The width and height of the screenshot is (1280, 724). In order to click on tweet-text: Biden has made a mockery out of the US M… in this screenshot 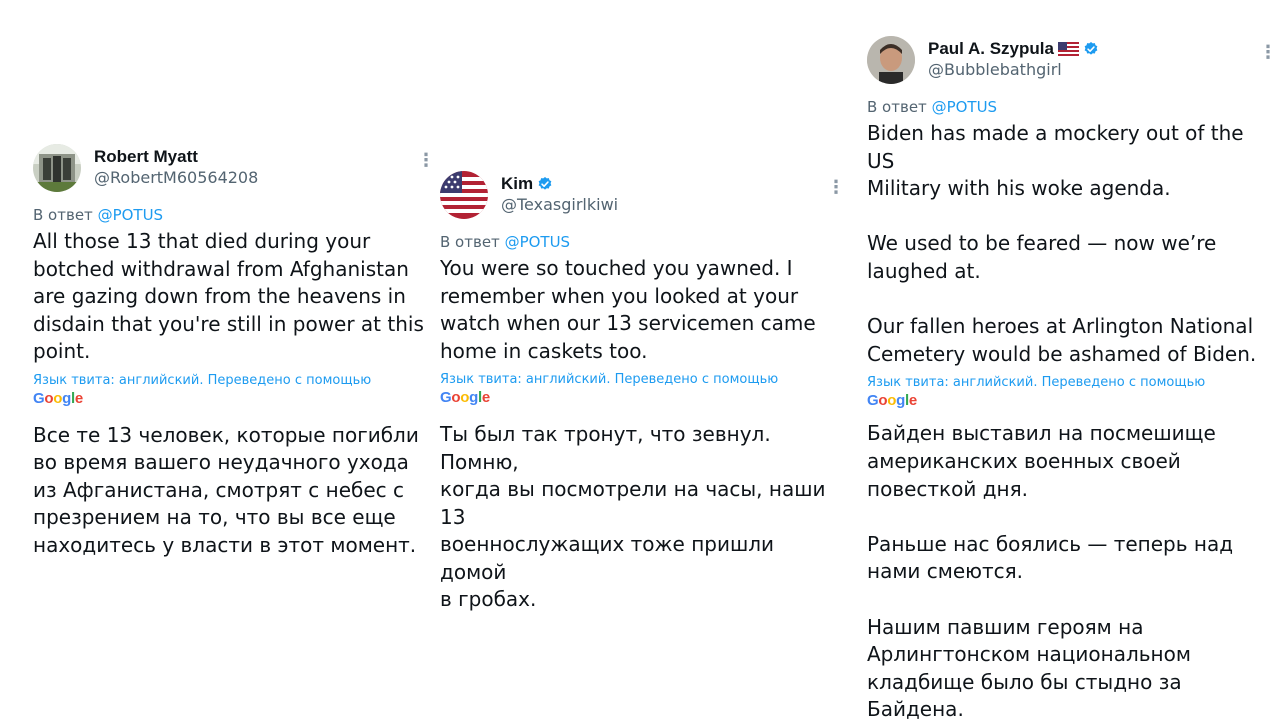, I will do `click(1062, 243)`.